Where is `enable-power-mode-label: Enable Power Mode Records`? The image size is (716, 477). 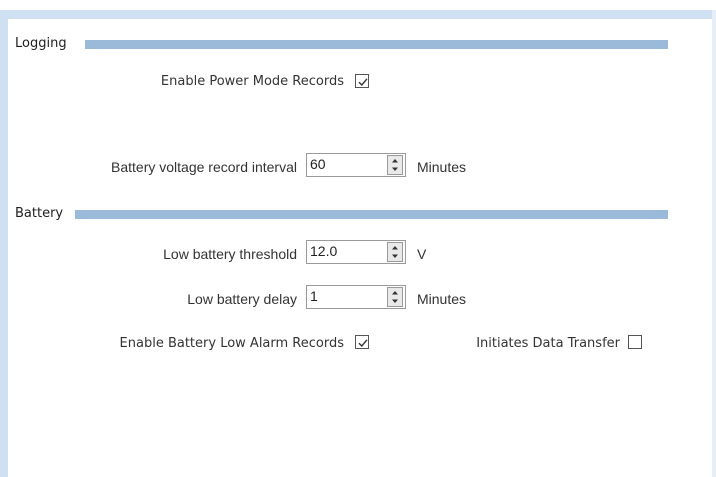 enable-power-mode-label: Enable Power Mode Records is located at coordinates (252, 81).